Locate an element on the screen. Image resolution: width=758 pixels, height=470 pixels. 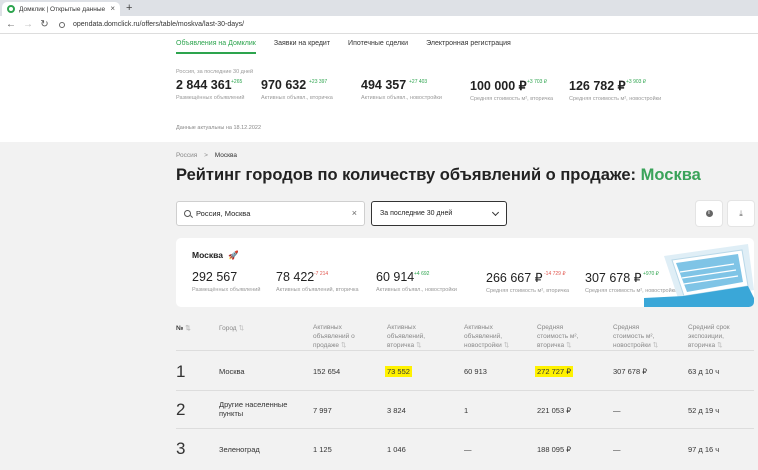
col-rank: № ⇅ is located at coordinates (183, 328).